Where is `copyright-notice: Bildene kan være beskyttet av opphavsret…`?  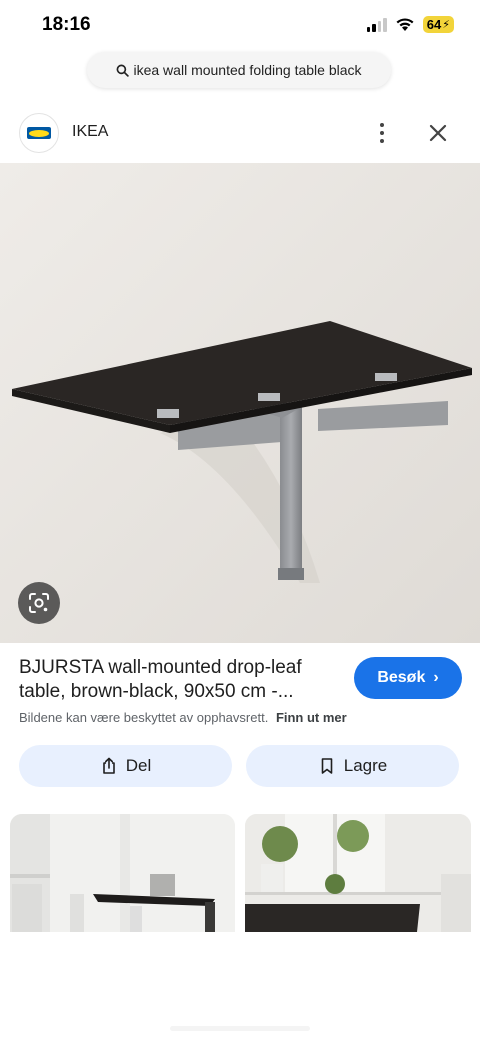
copyright-notice: Bildene kan være beskyttet av opphavsret… is located at coordinates (183, 717).